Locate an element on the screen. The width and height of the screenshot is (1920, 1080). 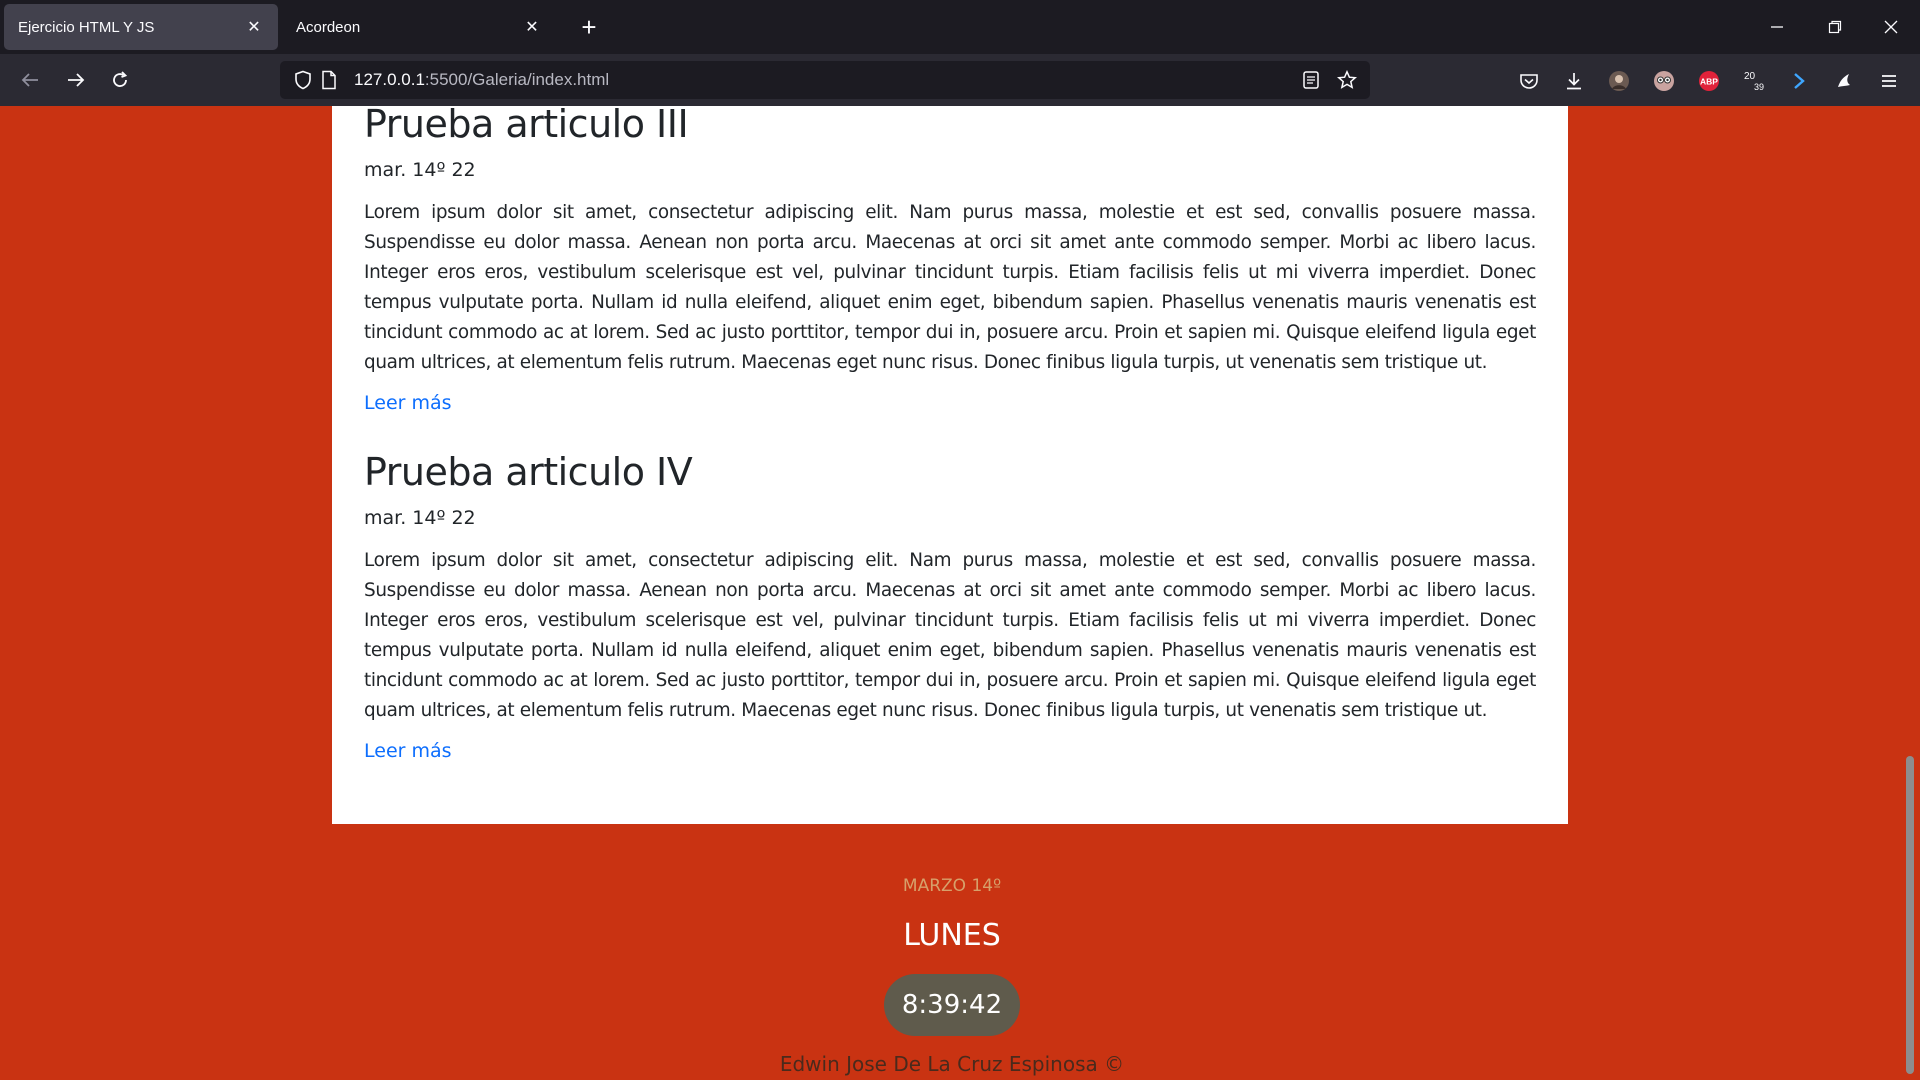
profile-avatar-icon is located at coordinates (1619, 81).